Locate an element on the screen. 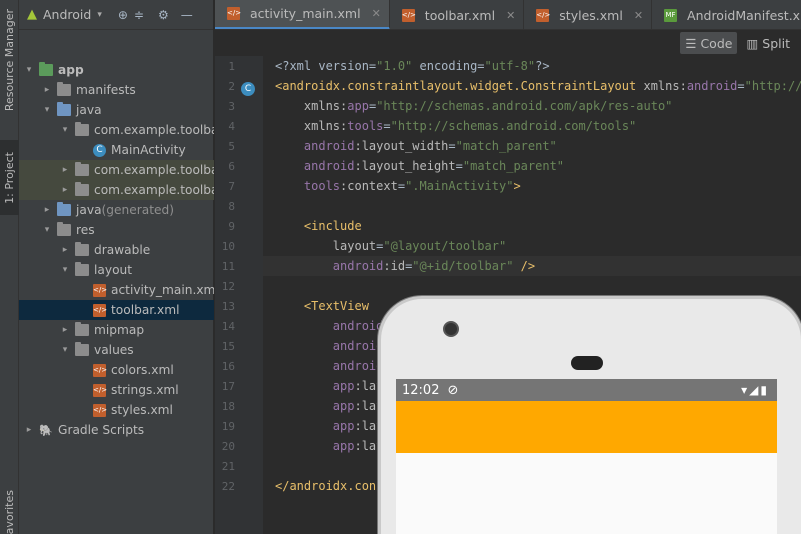  code-mode-icon: ☰ is located at coordinates (691, 43).